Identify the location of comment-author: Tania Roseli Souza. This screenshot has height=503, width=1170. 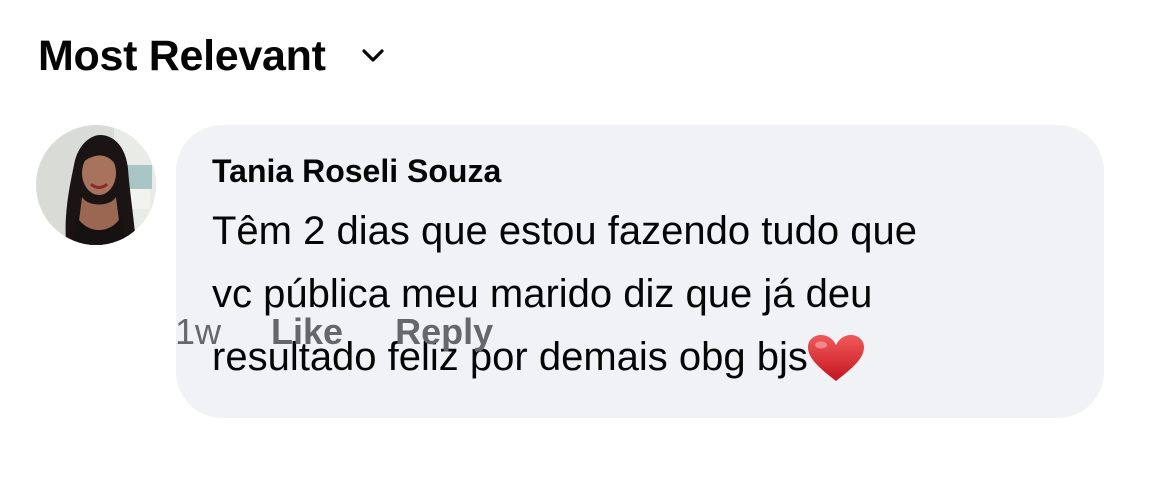
(356, 171).